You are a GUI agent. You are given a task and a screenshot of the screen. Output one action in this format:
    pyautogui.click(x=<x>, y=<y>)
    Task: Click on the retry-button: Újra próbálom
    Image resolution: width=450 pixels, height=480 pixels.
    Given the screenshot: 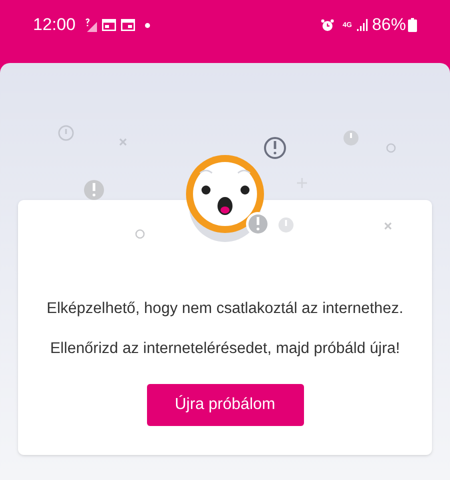 What is the action you would take?
    pyautogui.click(x=225, y=405)
    